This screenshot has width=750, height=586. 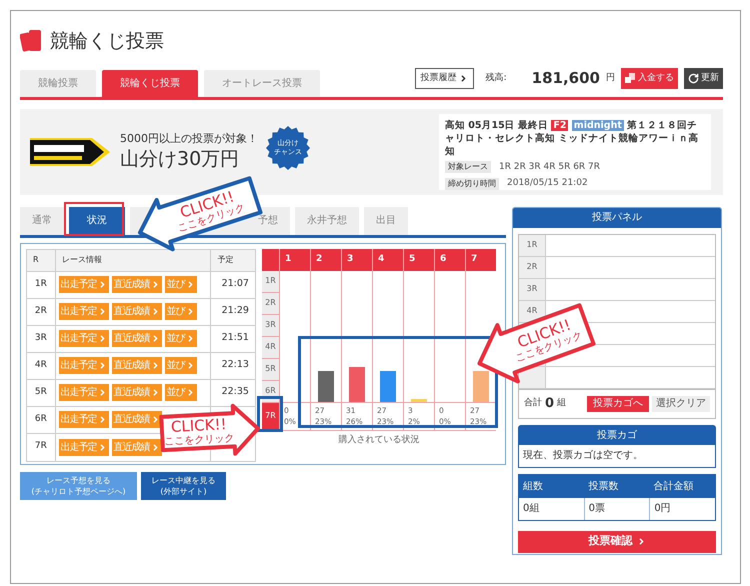 I want to click on race-time: 21:51, so click(x=235, y=338).